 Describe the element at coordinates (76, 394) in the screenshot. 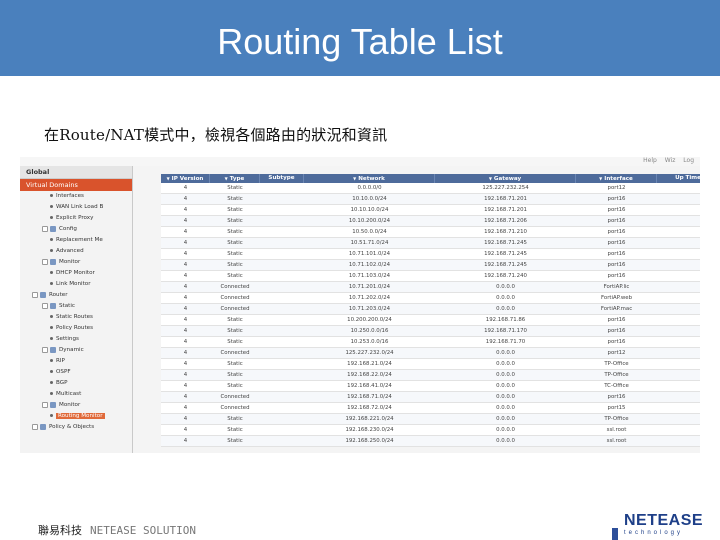

I see `sidebar-item: Multicast` at that location.